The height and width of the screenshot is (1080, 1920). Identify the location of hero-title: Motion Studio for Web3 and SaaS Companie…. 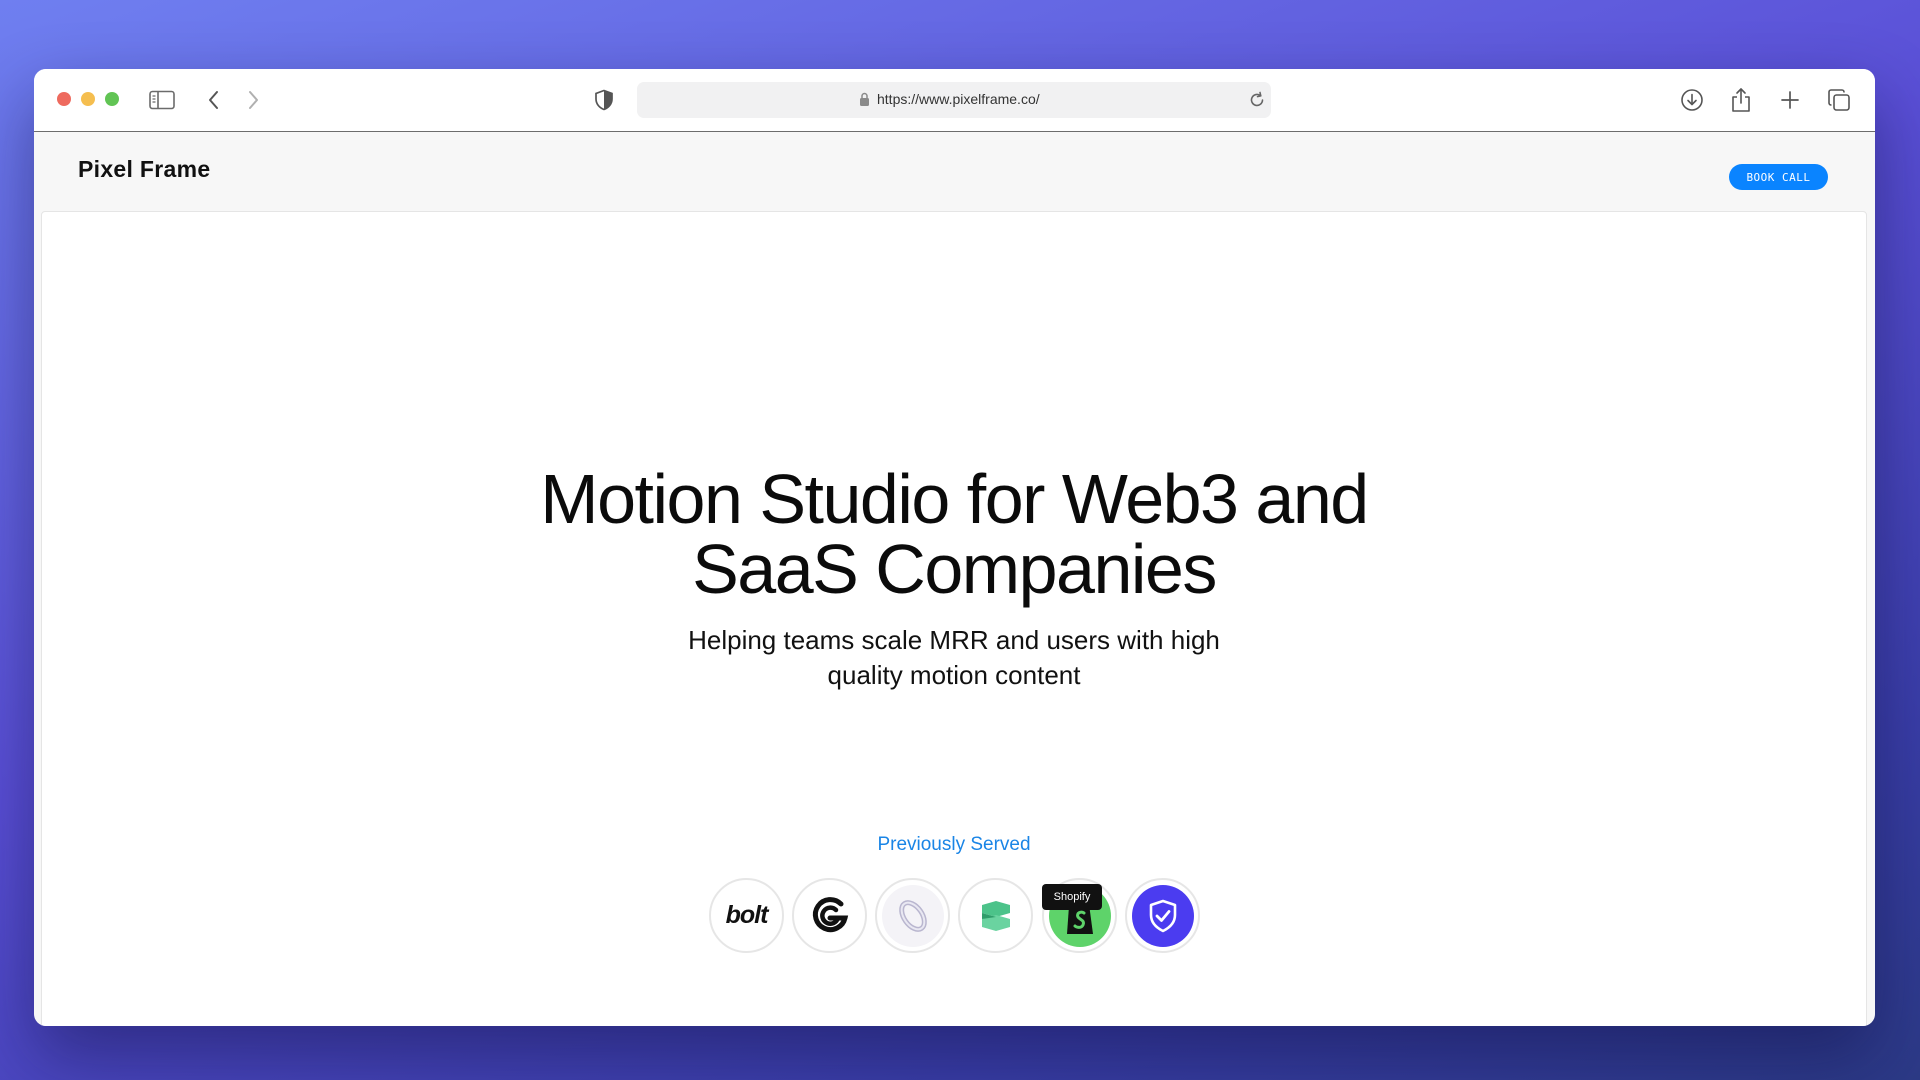
(954, 534).